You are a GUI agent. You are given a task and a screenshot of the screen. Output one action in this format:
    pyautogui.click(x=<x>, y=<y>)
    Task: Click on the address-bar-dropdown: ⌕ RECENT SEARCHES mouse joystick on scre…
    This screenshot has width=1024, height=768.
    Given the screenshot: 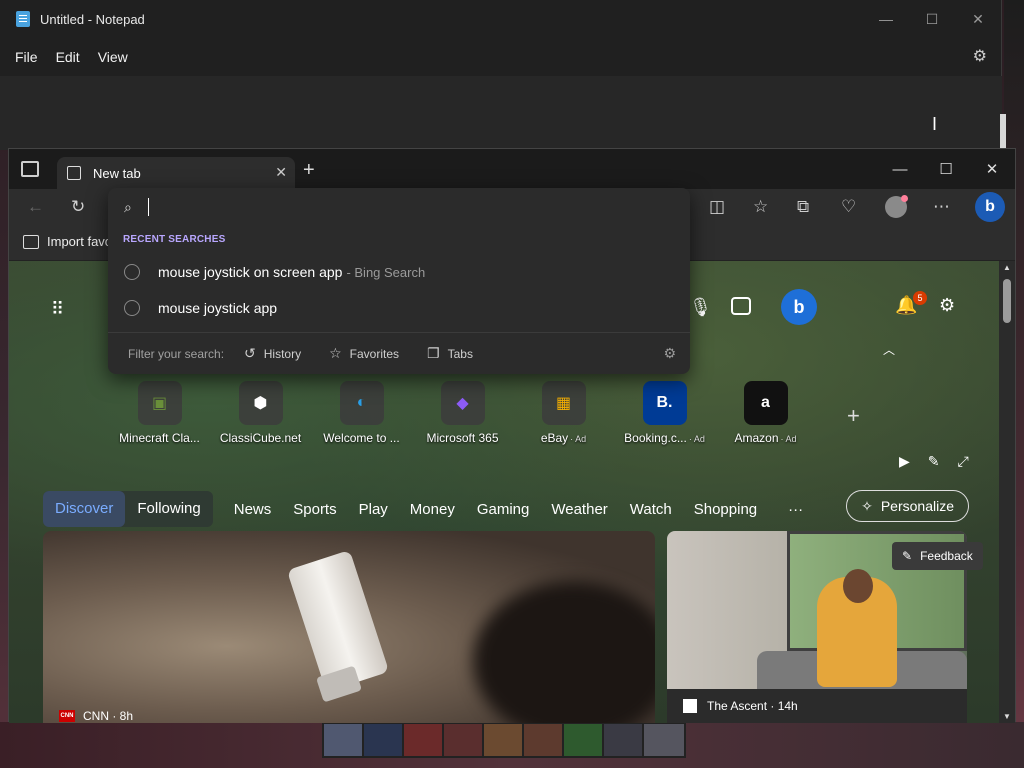 What is the action you would take?
    pyautogui.click(x=399, y=281)
    